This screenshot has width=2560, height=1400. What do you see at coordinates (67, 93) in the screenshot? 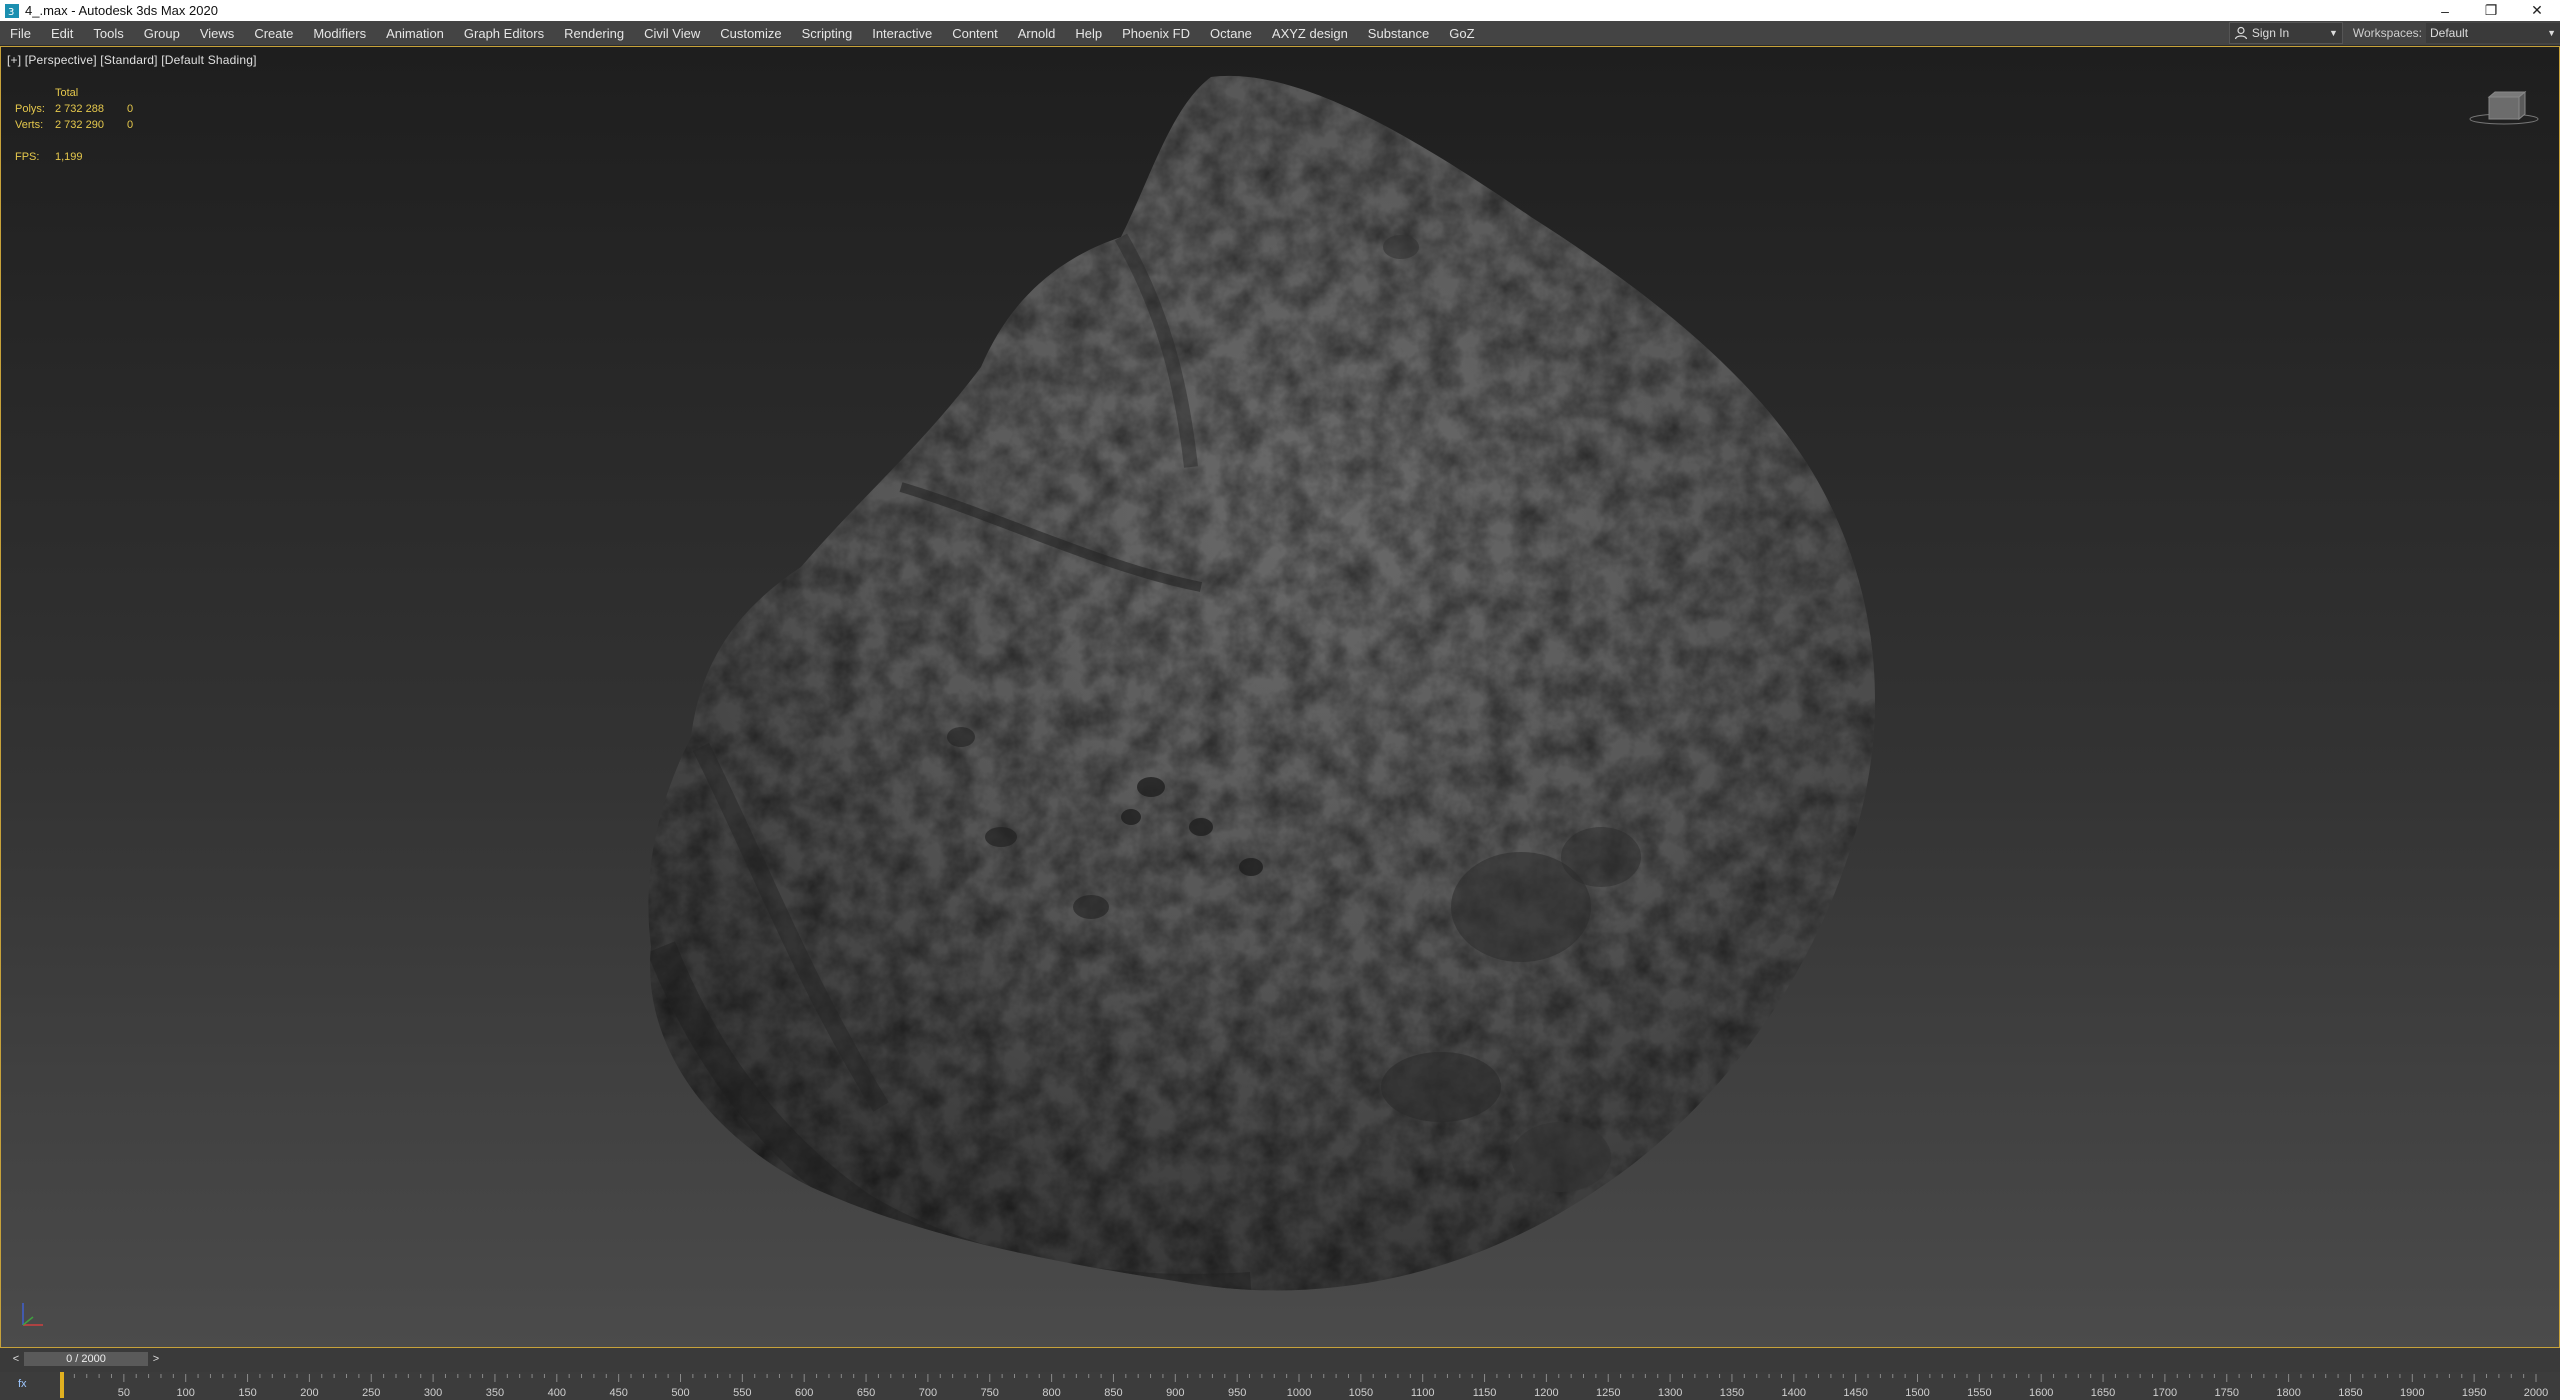
I see `stats-total-header: Total` at bounding box center [67, 93].